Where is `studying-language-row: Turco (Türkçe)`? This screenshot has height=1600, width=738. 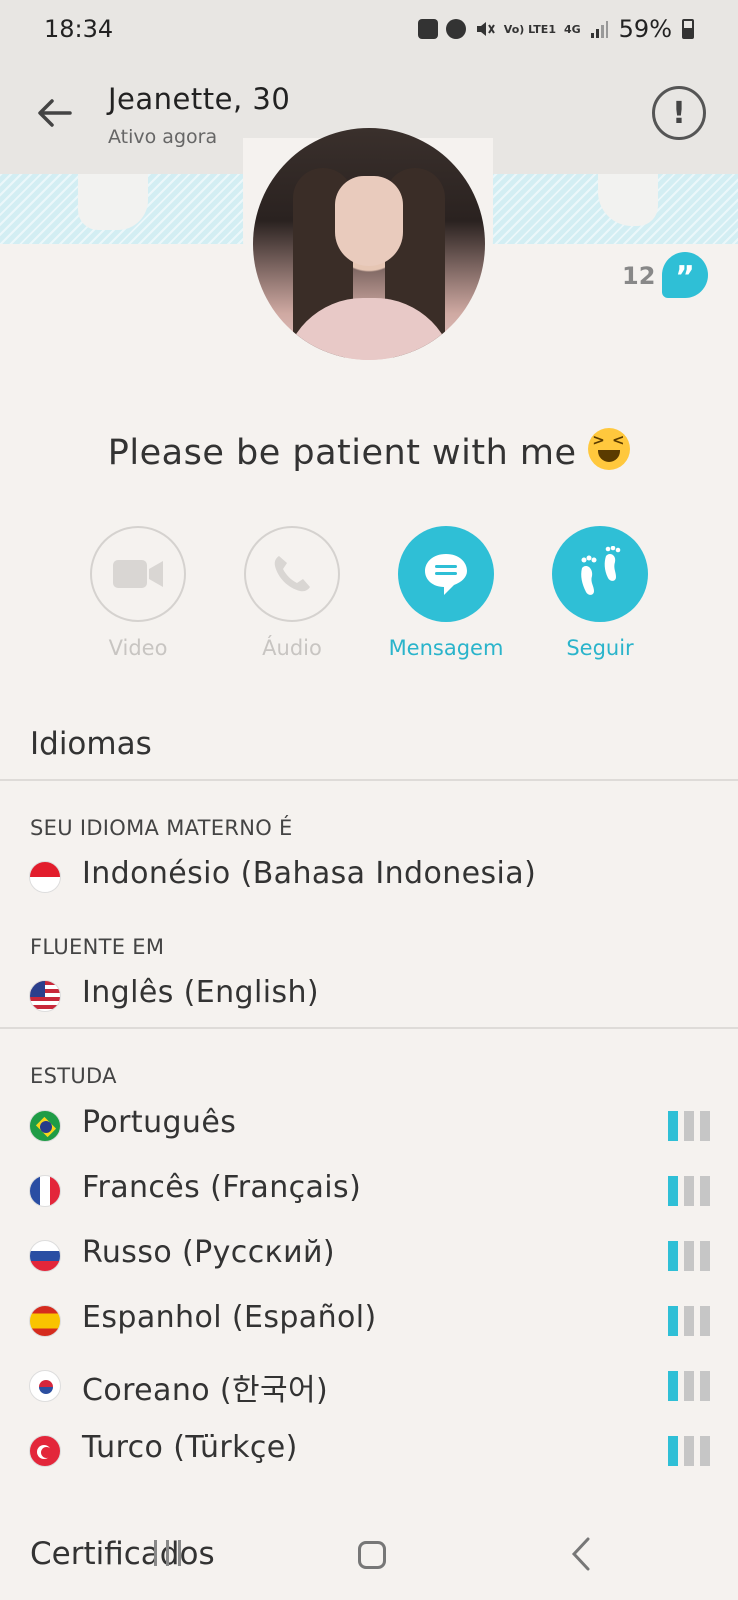
studying-language-row: Turco (Türkçe) is located at coordinates (369, 1451).